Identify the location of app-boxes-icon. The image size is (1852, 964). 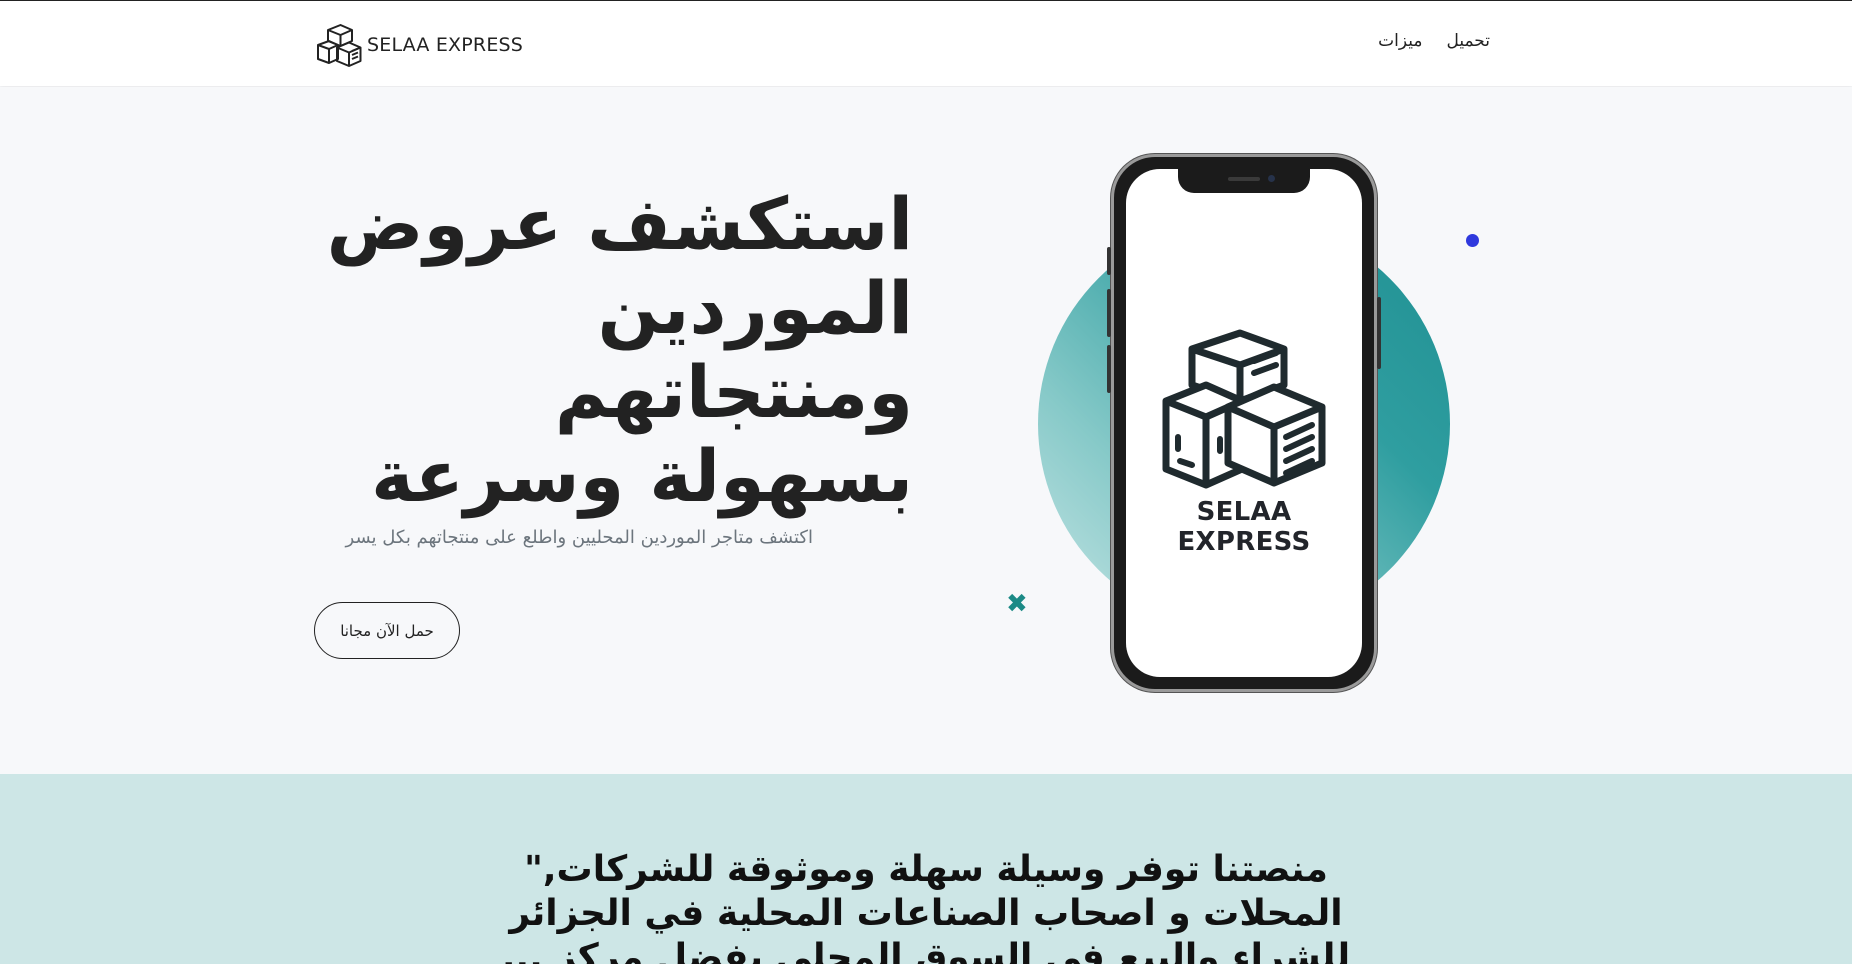
(1244, 409).